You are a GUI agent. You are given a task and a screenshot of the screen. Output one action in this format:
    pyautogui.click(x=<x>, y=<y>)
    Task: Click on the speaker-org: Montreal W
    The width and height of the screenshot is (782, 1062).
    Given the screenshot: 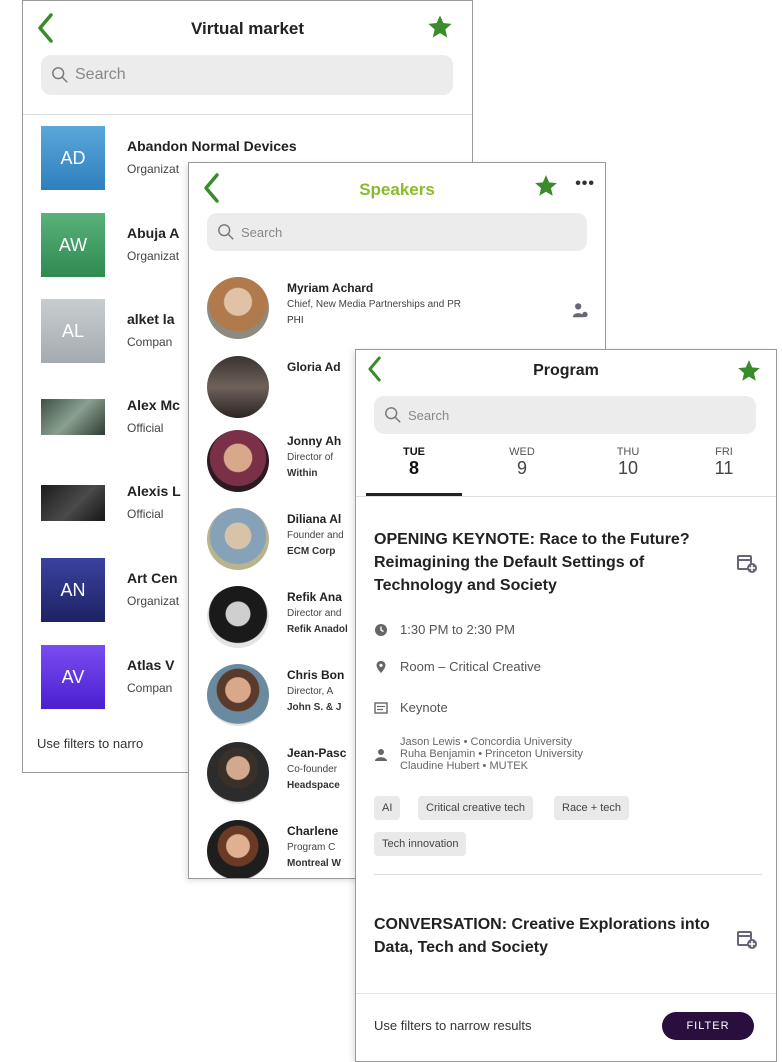 What is the action you would take?
    pyautogui.click(x=314, y=863)
    